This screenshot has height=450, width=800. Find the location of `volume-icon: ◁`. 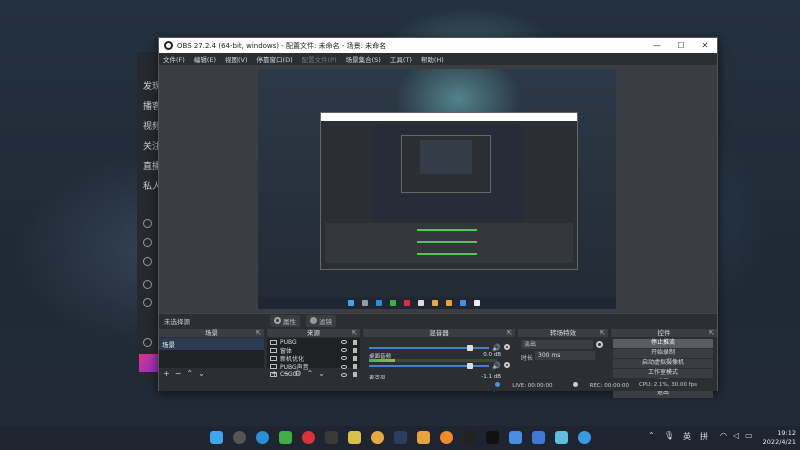

volume-icon: ◁ is located at coordinates (736, 435).